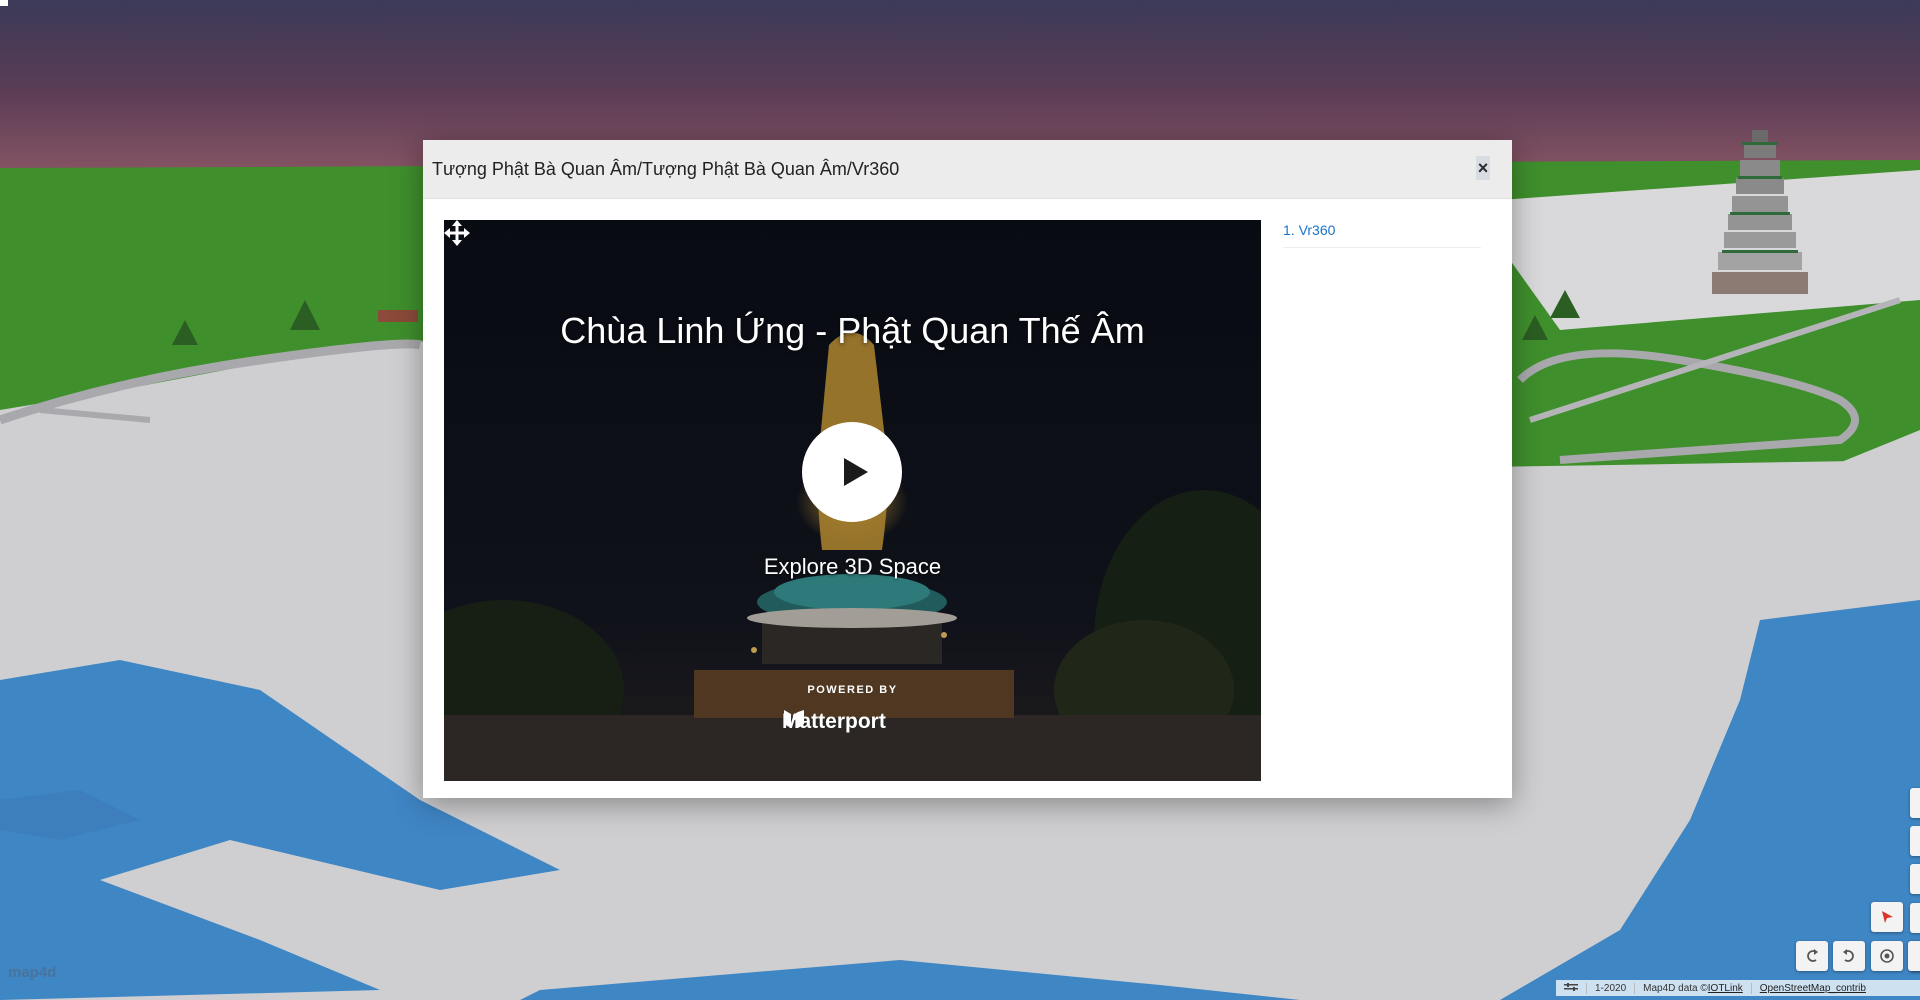  I want to click on play-button, so click(852, 472).